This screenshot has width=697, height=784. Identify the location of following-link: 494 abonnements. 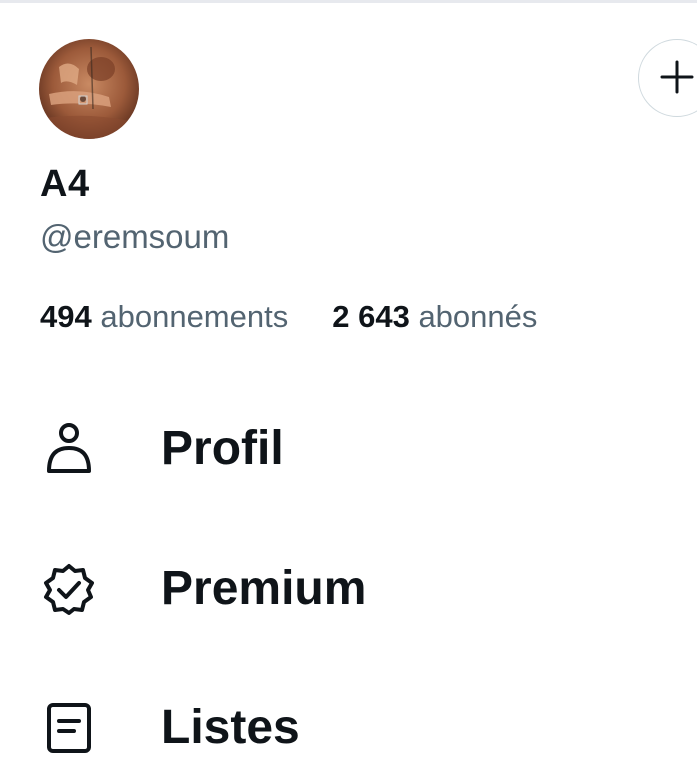
(164, 317).